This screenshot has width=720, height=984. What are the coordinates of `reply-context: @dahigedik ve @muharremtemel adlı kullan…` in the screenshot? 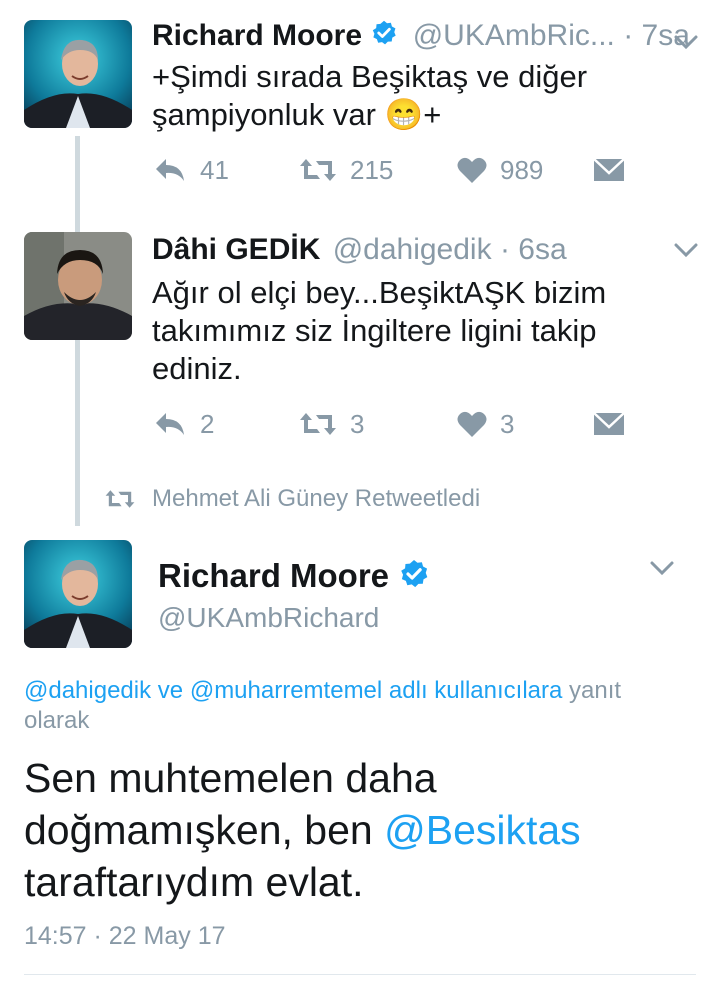 It's located at (360, 706).